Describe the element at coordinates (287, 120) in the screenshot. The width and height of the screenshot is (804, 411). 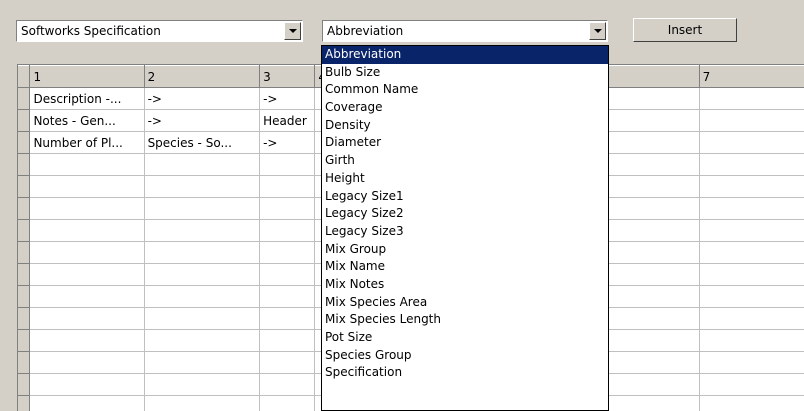
I see `grid-cell: Header` at that location.